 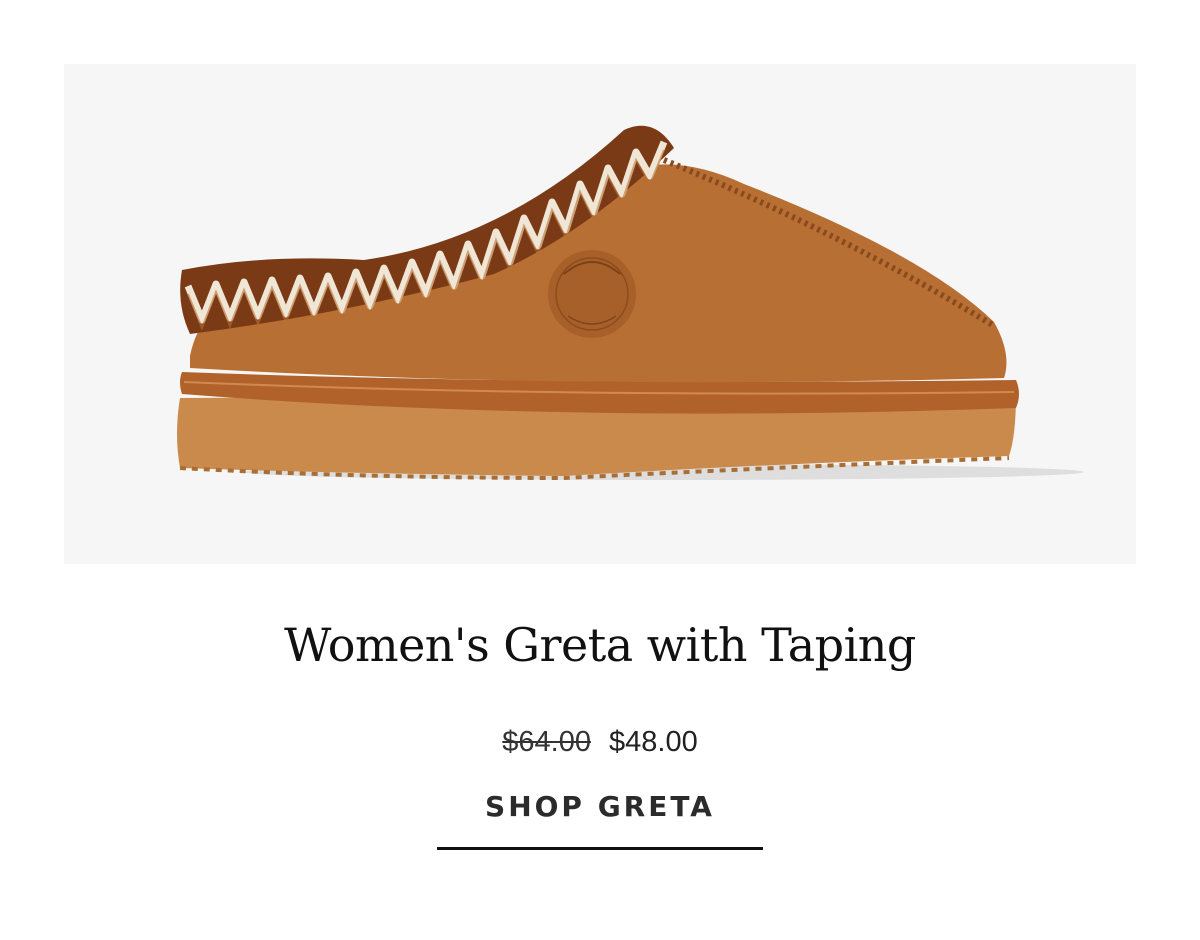 I want to click on sale-price: $48.00, so click(x=653, y=742).